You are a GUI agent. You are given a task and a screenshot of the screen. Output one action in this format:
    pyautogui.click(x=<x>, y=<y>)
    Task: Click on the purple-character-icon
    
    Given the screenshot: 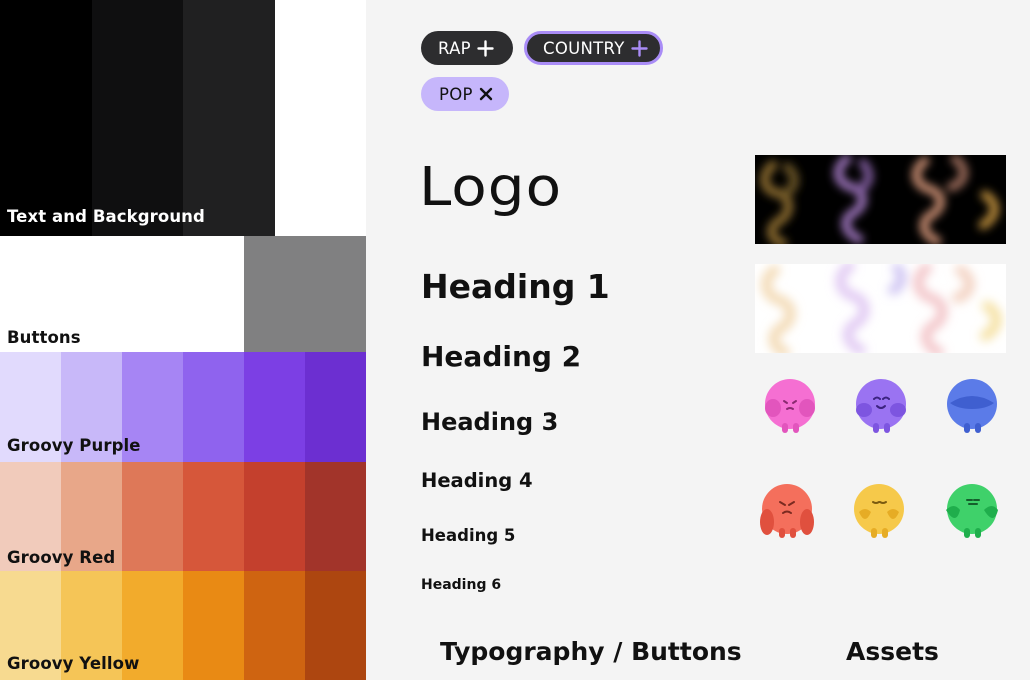 What is the action you would take?
    pyautogui.click(x=881, y=405)
    